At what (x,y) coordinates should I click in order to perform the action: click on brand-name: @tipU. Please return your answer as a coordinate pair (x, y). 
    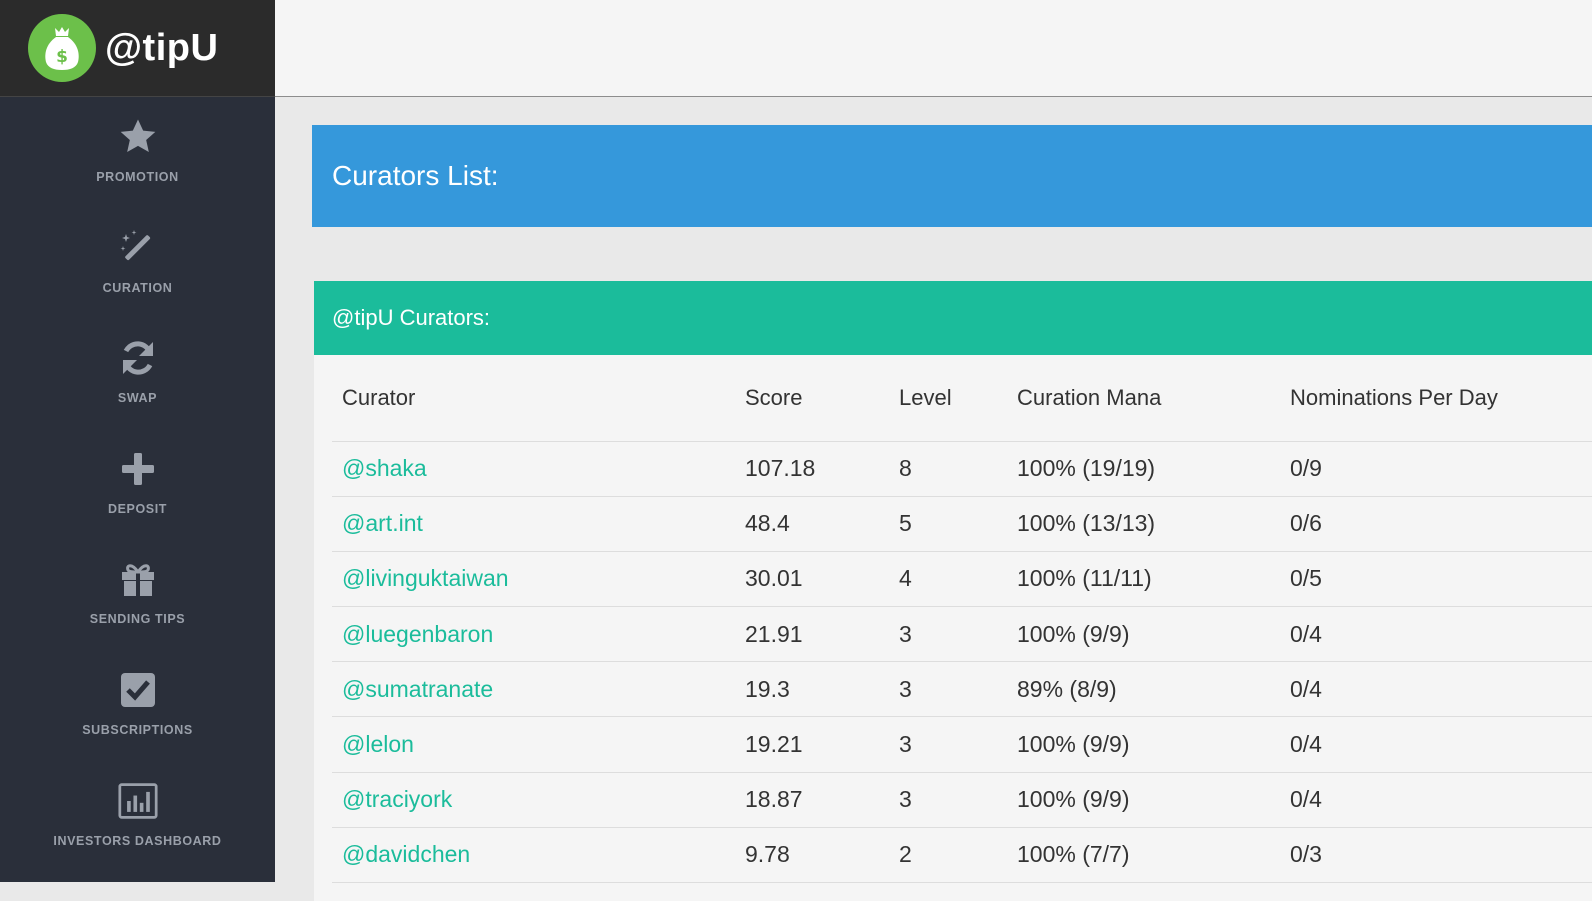
    Looking at the image, I should click on (162, 47).